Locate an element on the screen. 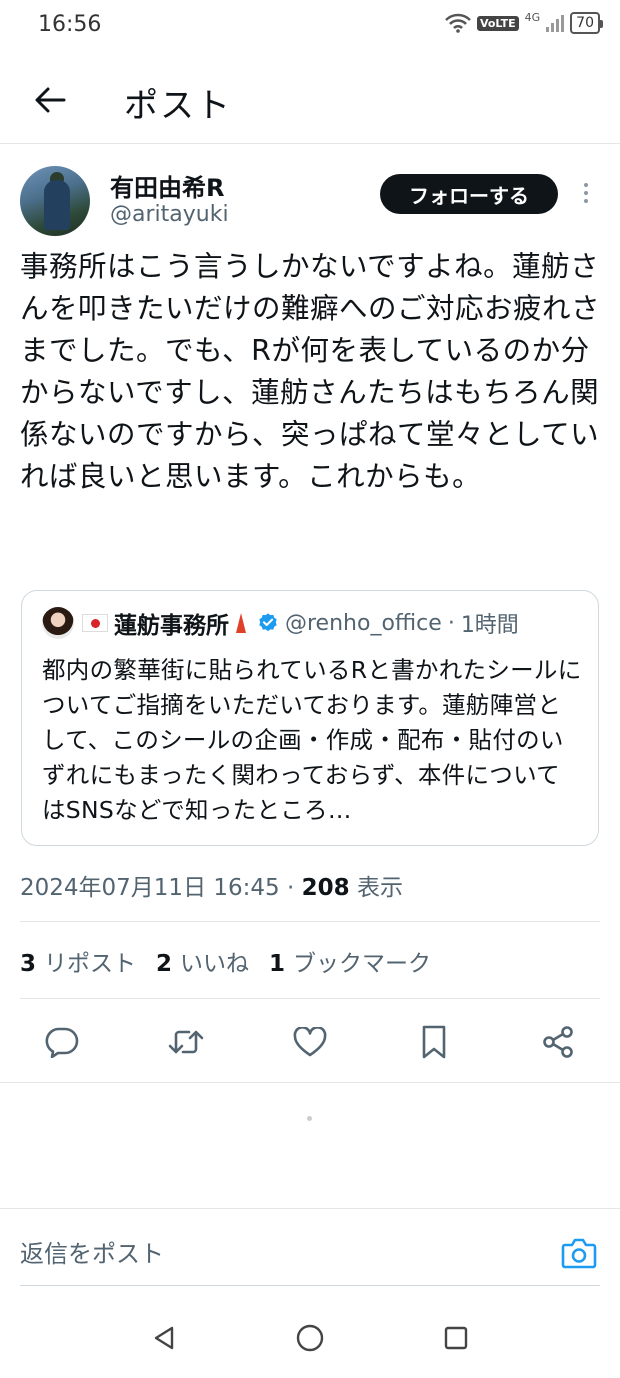  nav-recents-button is located at coordinates (456, 1338).